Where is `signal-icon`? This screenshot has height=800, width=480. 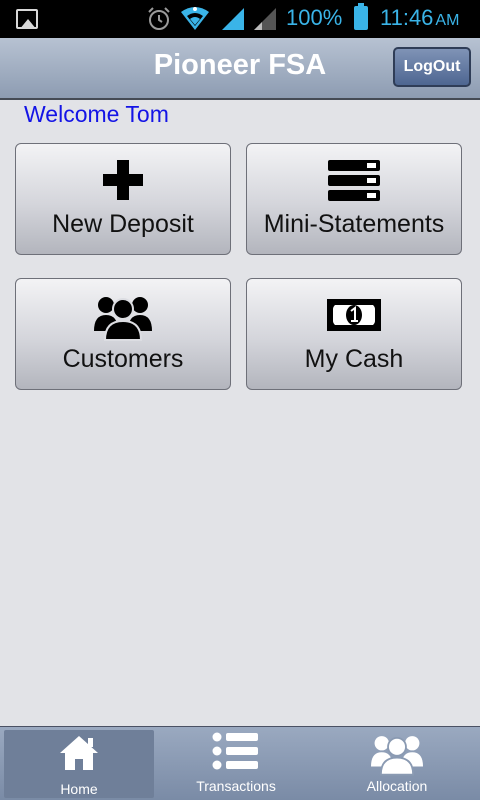
signal-icon is located at coordinates (233, 19).